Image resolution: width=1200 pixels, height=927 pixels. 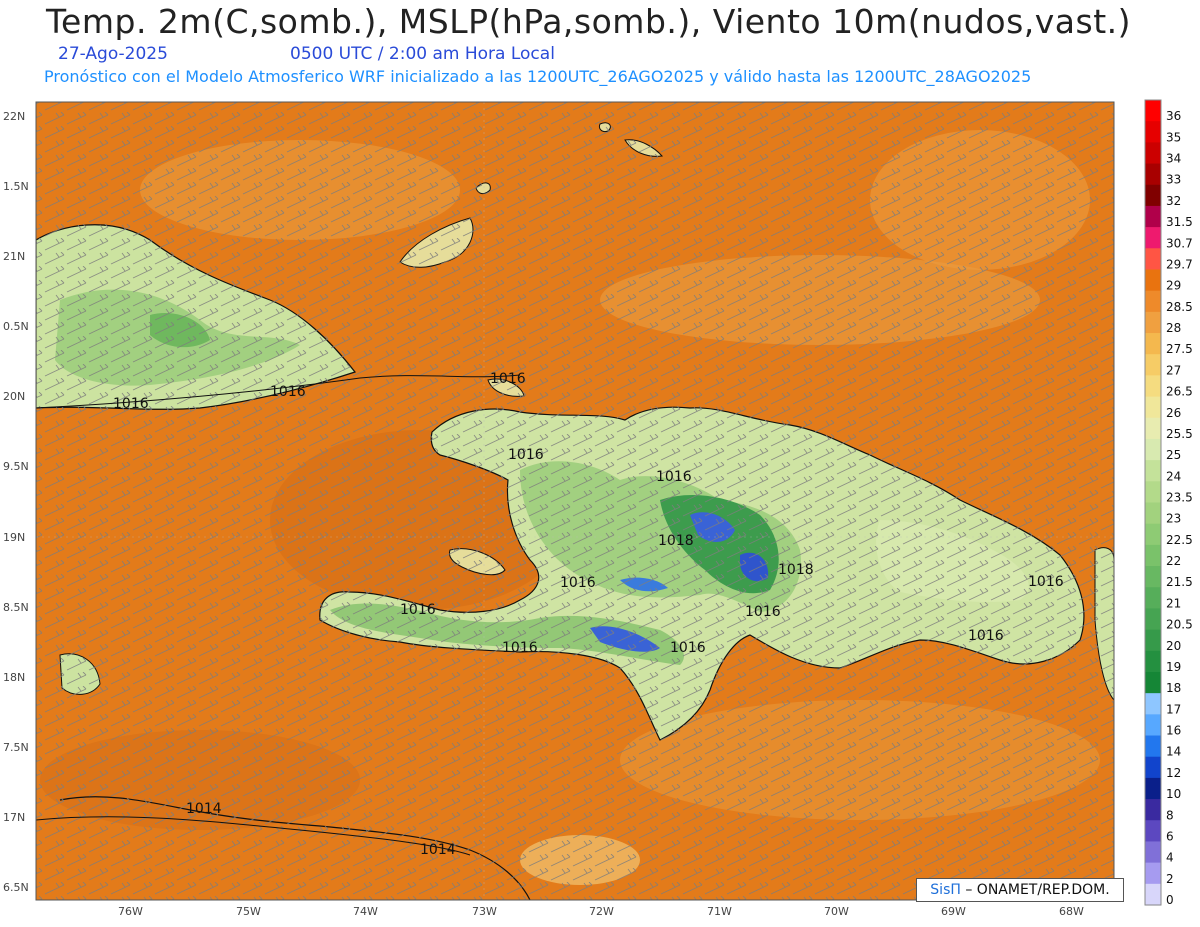 What do you see at coordinates (16, 887) in the screenshot?
I see `y-tick-label: 6.5N` at bounding box center [16, 887].